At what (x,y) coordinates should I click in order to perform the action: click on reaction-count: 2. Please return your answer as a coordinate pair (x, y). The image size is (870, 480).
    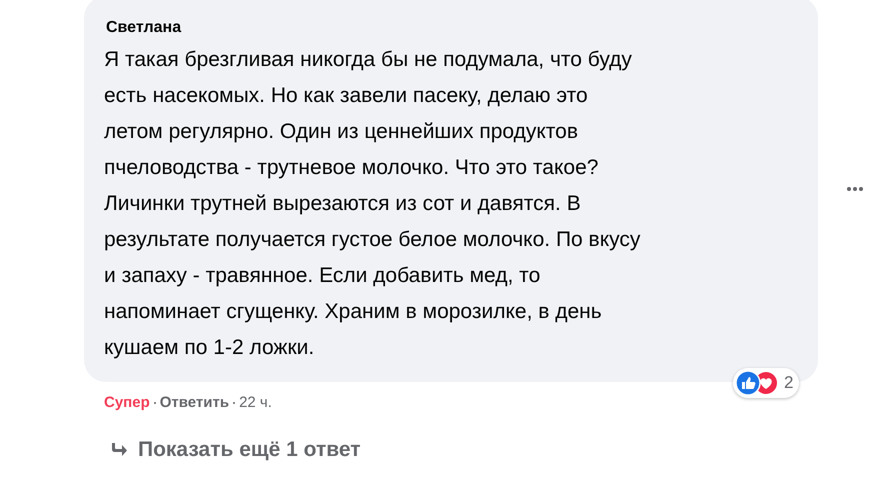
    Looking at the image, I should click on (789, 383).